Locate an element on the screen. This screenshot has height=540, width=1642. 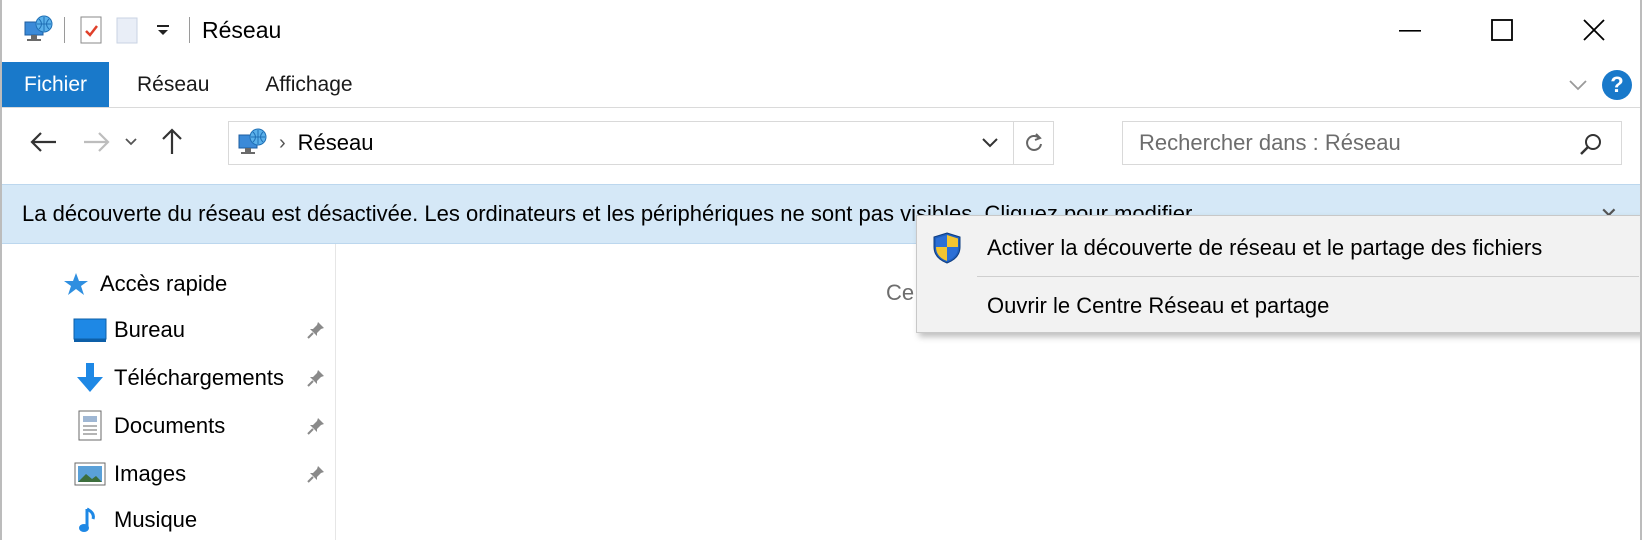
navigation-bar: › Réseau is located at coordinates (821, 142).